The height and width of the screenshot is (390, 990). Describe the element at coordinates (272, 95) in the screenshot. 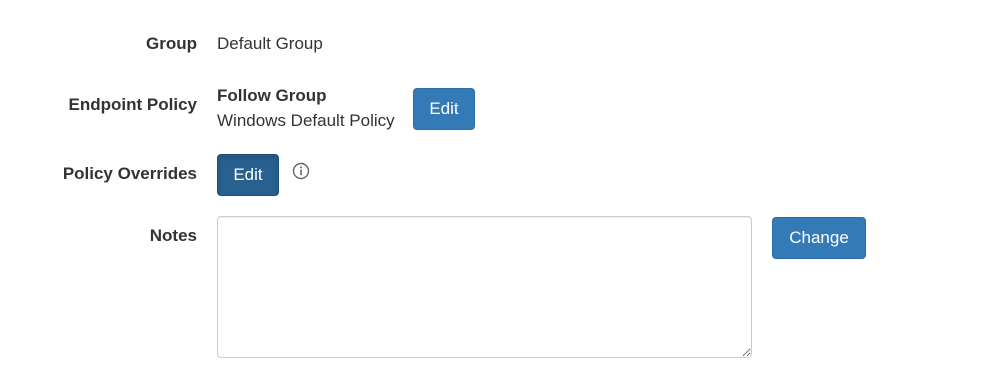

I see `endpoint-policy-mode: Follow Group` at that location.